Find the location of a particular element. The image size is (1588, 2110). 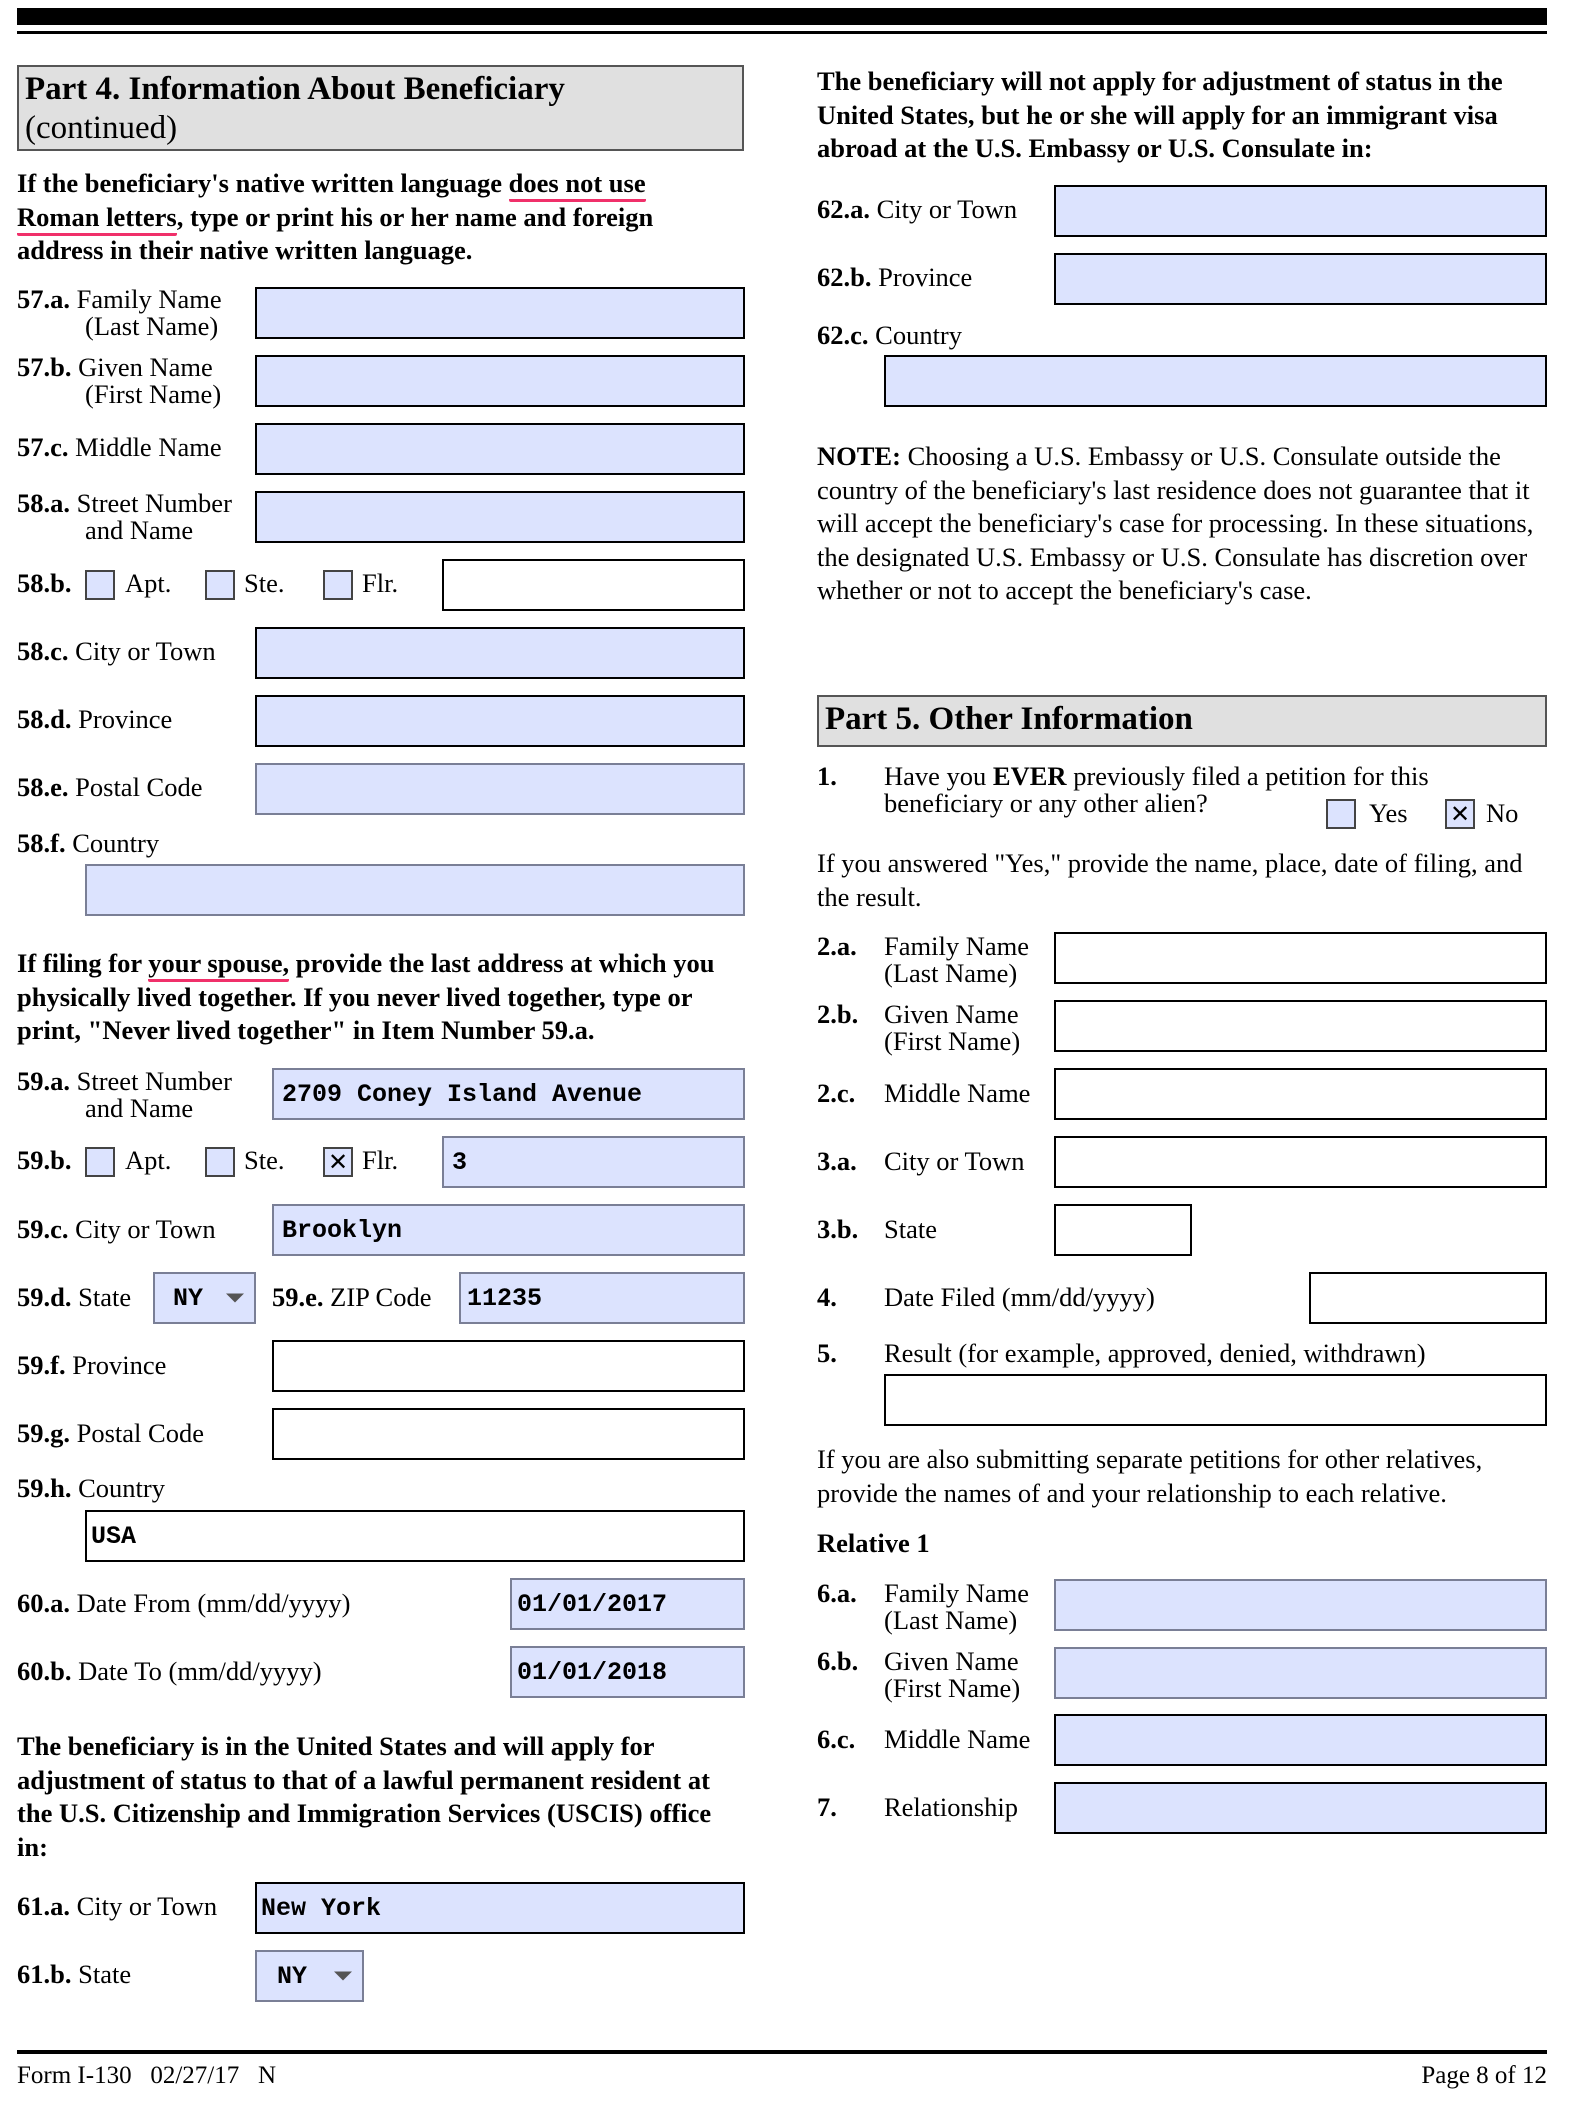

unit-number-59b-input: 3 is located at coordinates (593, 1162).